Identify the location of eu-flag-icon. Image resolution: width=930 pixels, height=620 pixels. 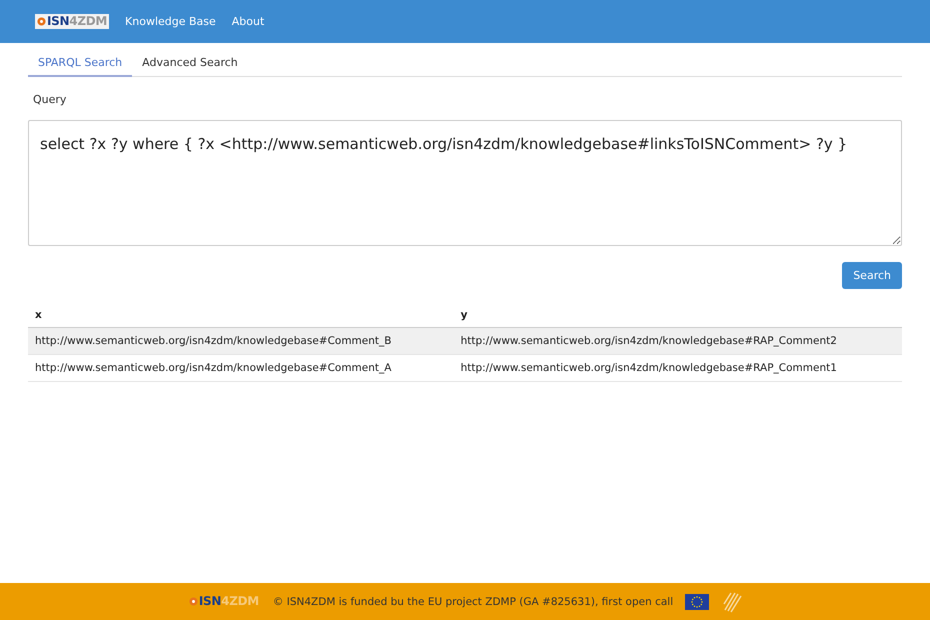
(697, 602).